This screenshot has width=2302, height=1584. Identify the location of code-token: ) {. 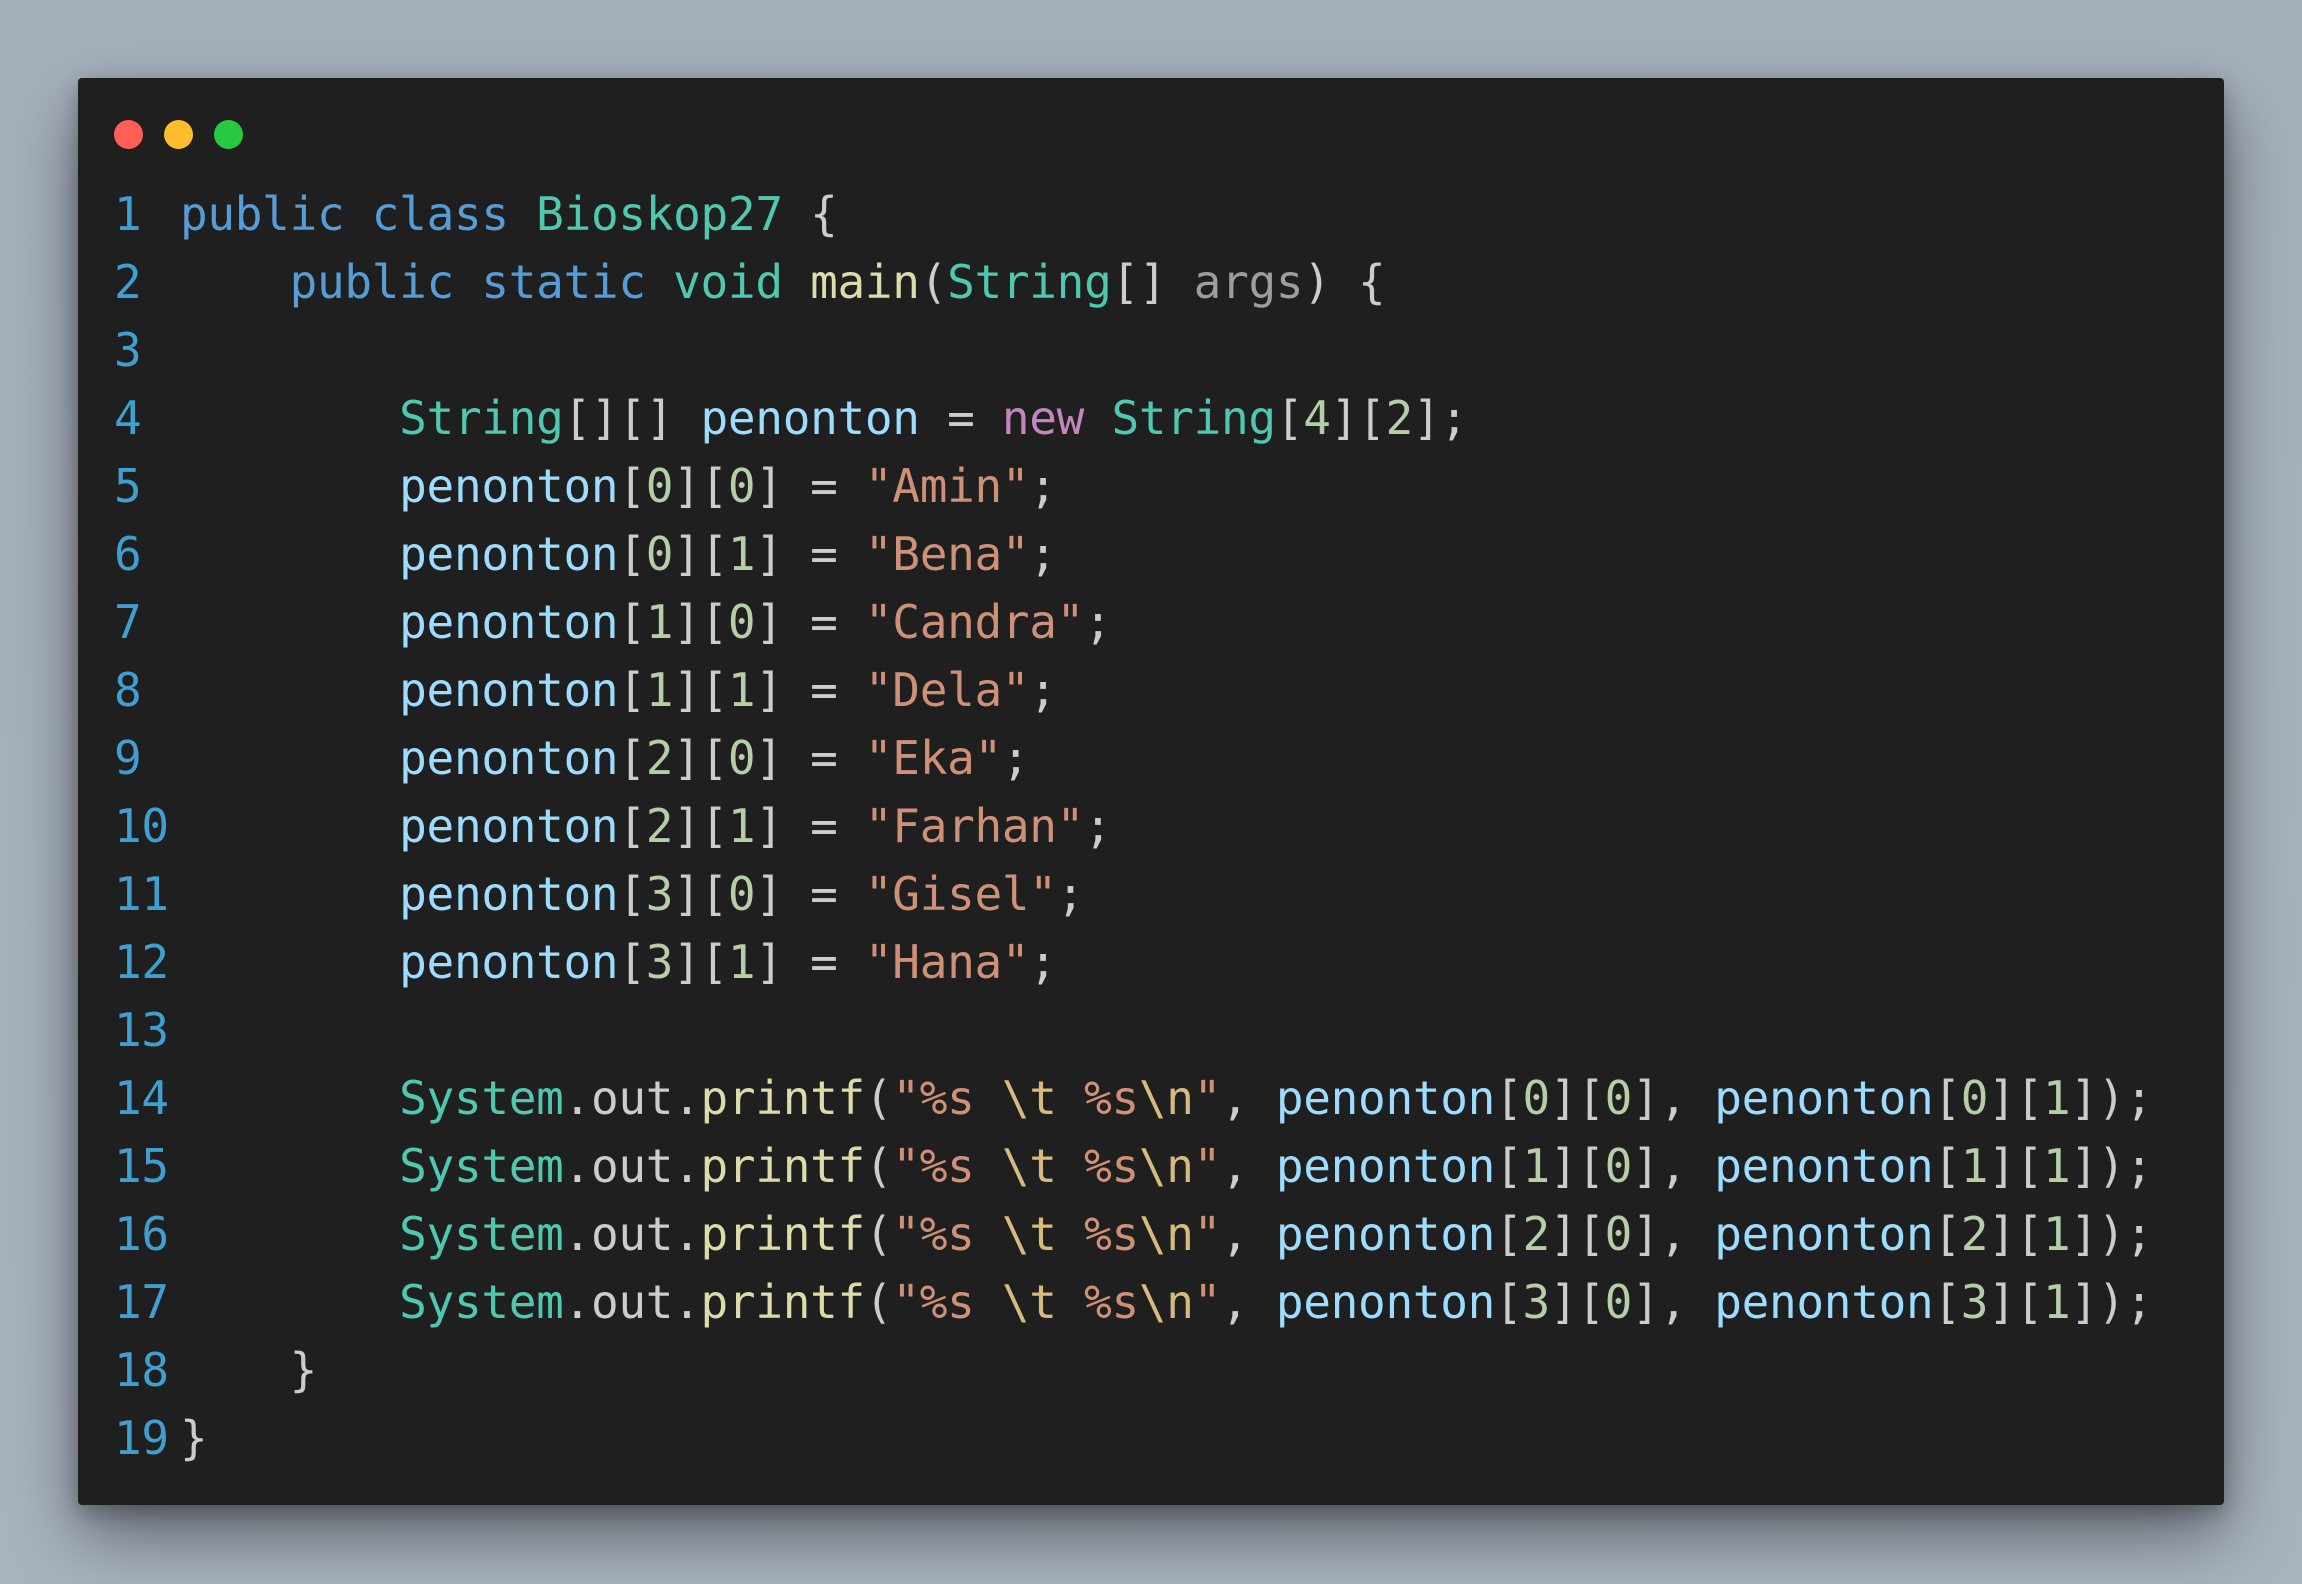
(1344, 282).